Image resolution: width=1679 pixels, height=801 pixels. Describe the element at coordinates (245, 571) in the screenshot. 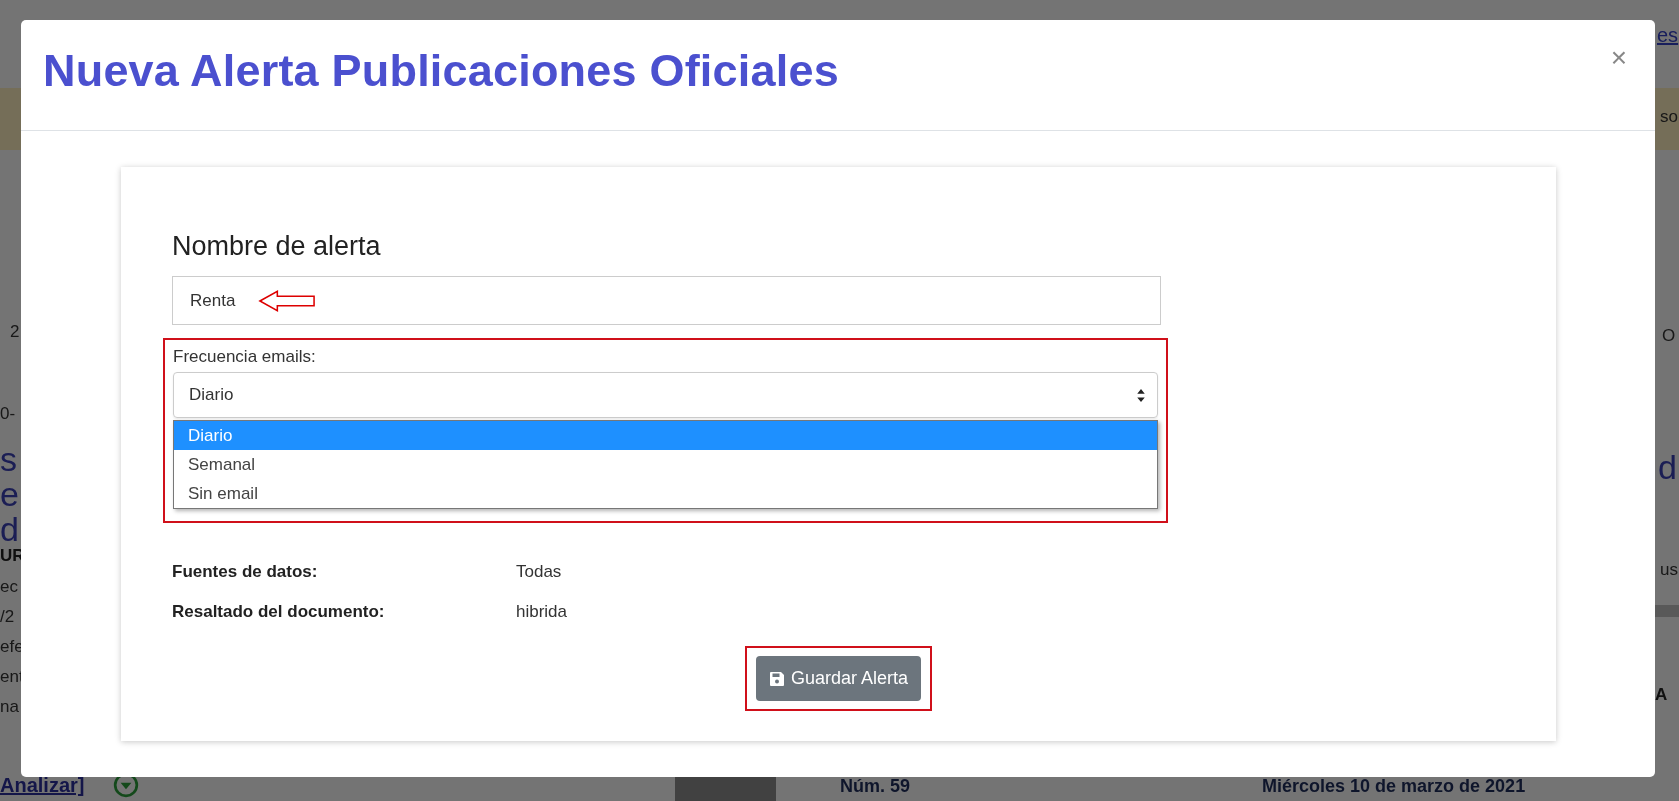

I see `detail-label: Fuentes de datos:` at that location.